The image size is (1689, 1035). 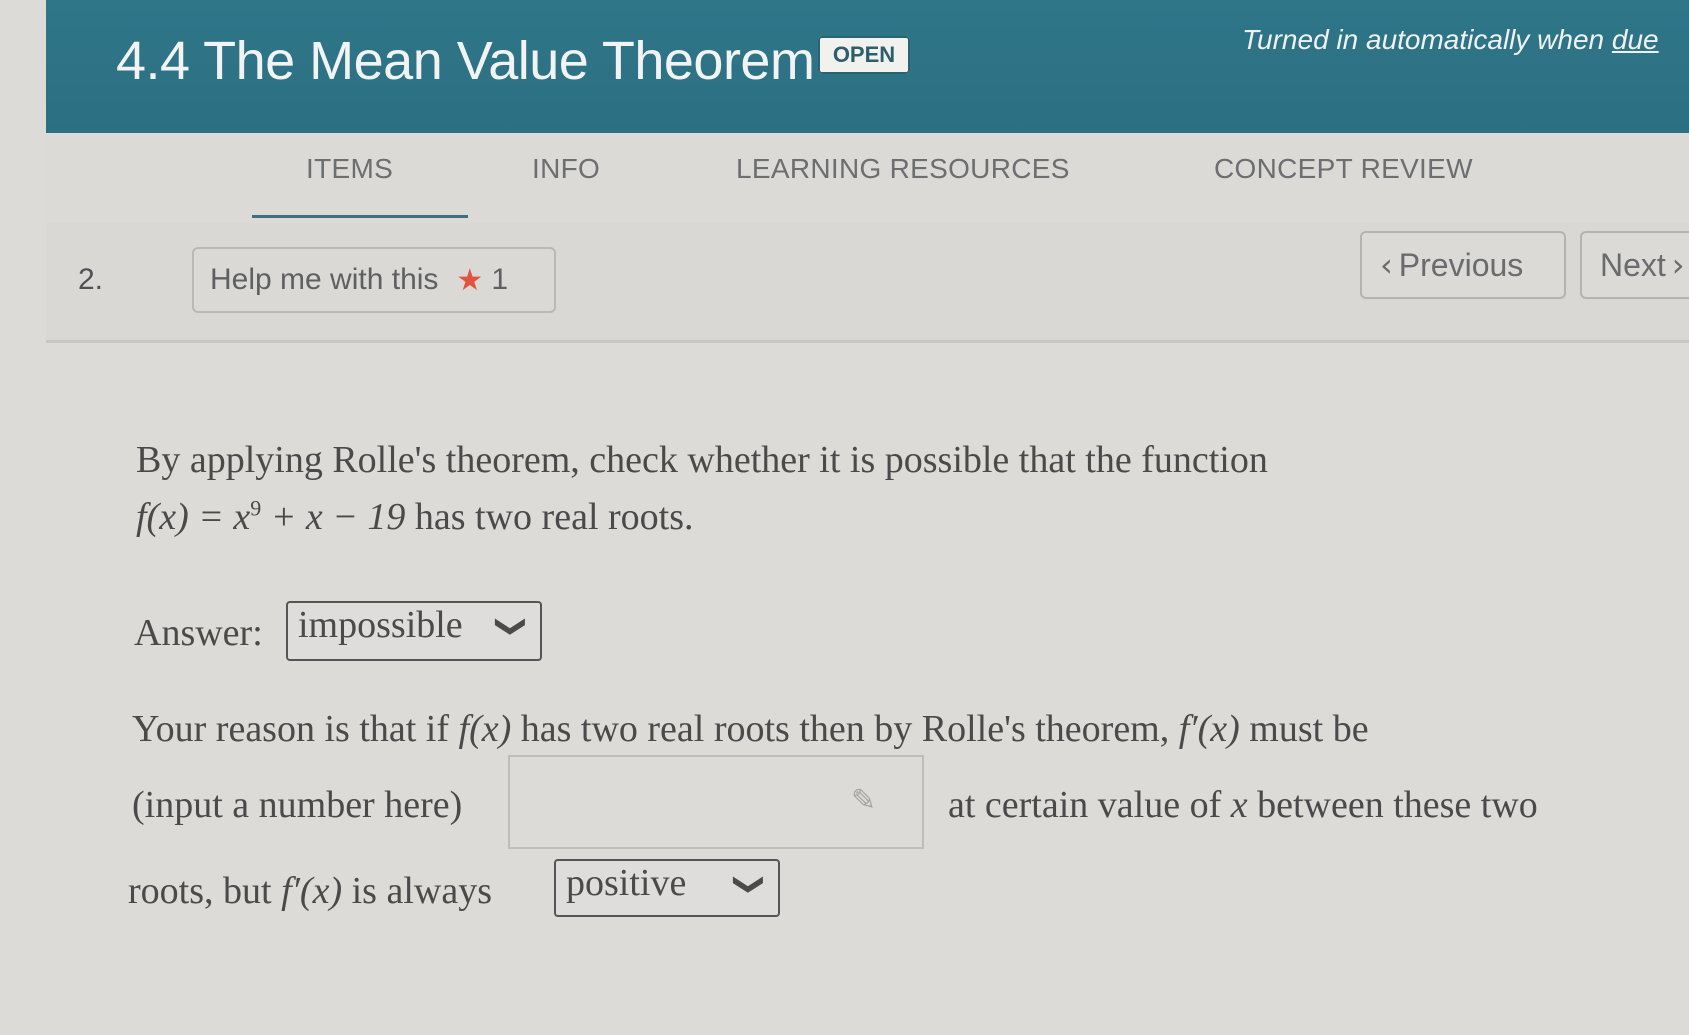 What do you see at coordinates (626, 883) in the screenshot?
I see `sign-selected-value: positive` at bounding box center [626, 883].